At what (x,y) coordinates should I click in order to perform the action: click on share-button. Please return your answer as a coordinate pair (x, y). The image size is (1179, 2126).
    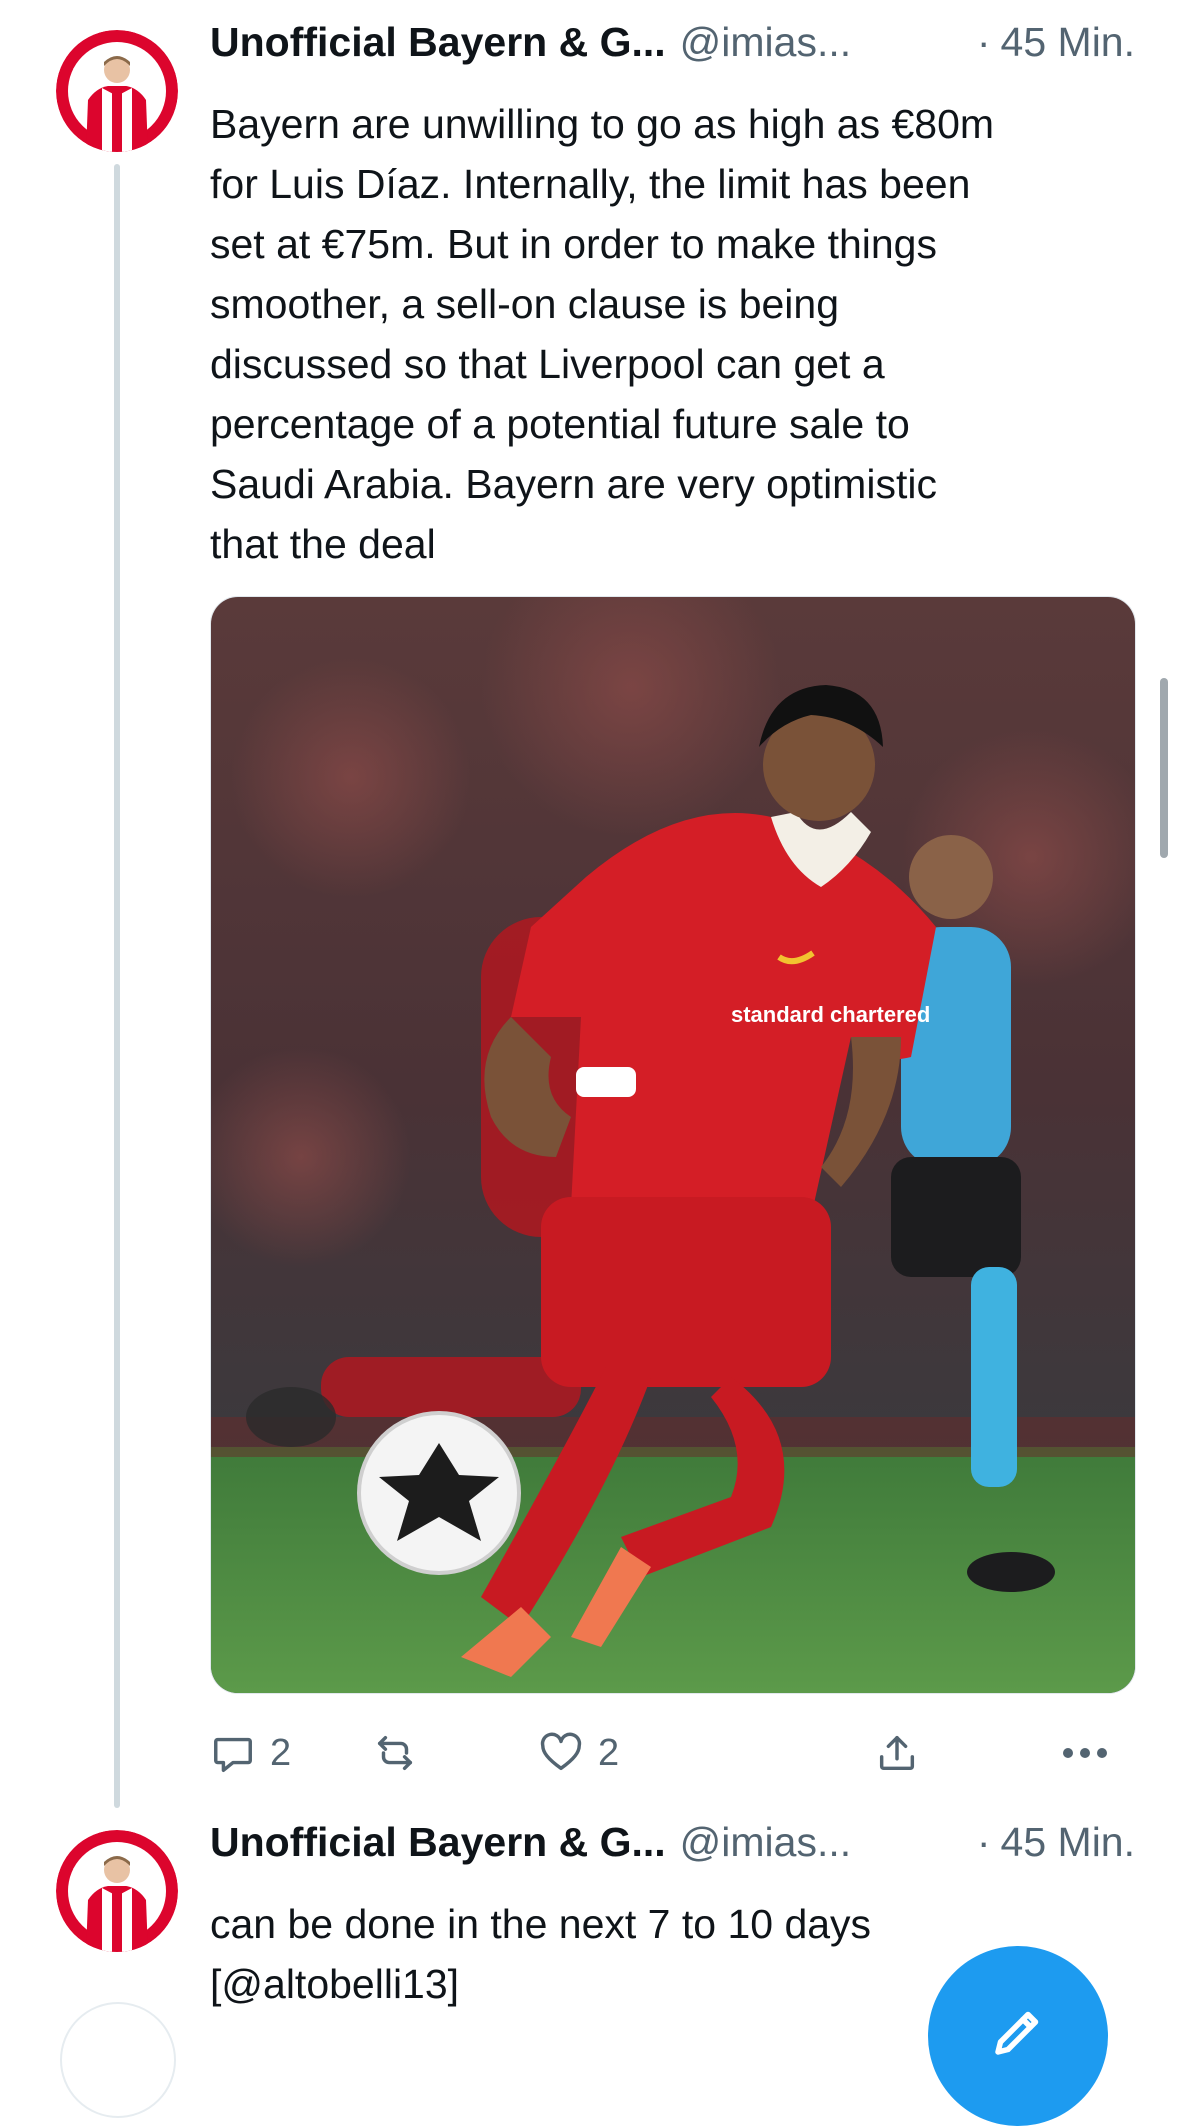
    Looking at the image, I should click on (897, 1753).